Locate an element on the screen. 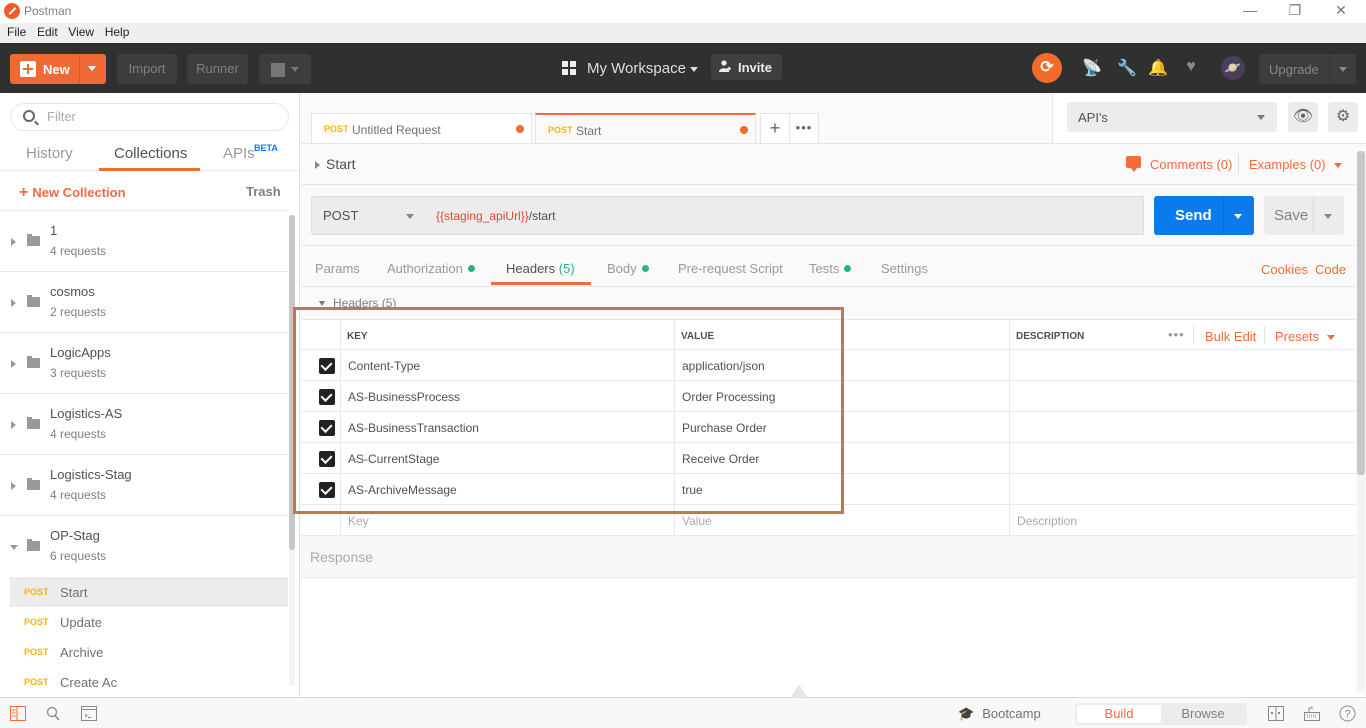 This screenshot has height=728, width=1366. manage-environments-button: ⚙ is located at coordinates (1343, 117).